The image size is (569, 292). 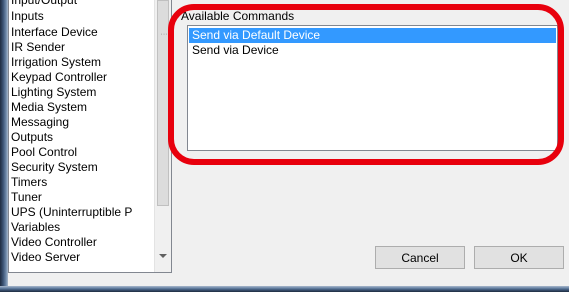 I want to click on category-item: Tuner, so click(x=83, y=197).